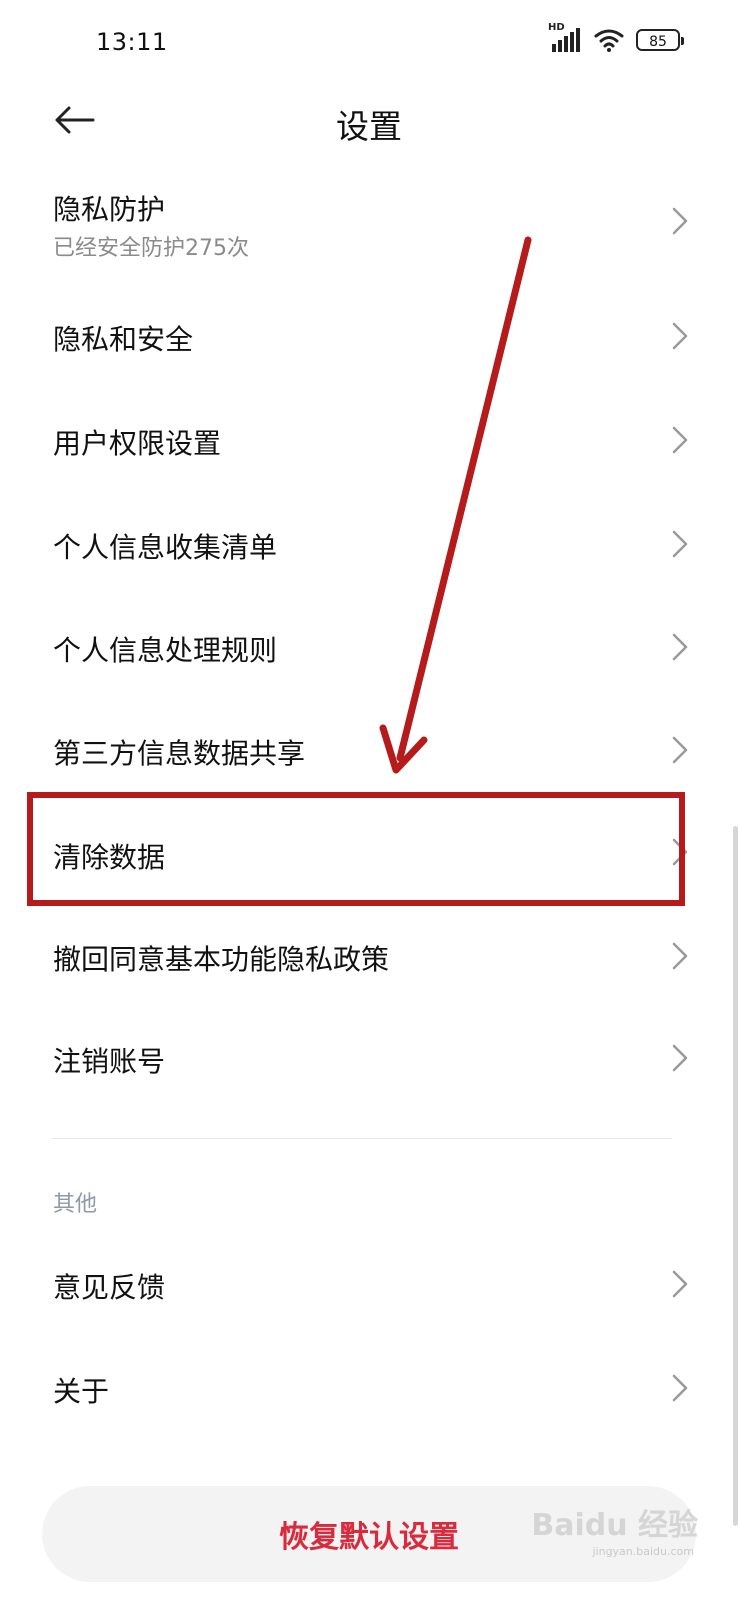 The image size is (738, 1600). What do you see at coordinates (369, 226) in the screenshot?
I see `menu-item-privacy-protection: 隐私防护 已经安全防护275次` at bounding box center [369, 226].